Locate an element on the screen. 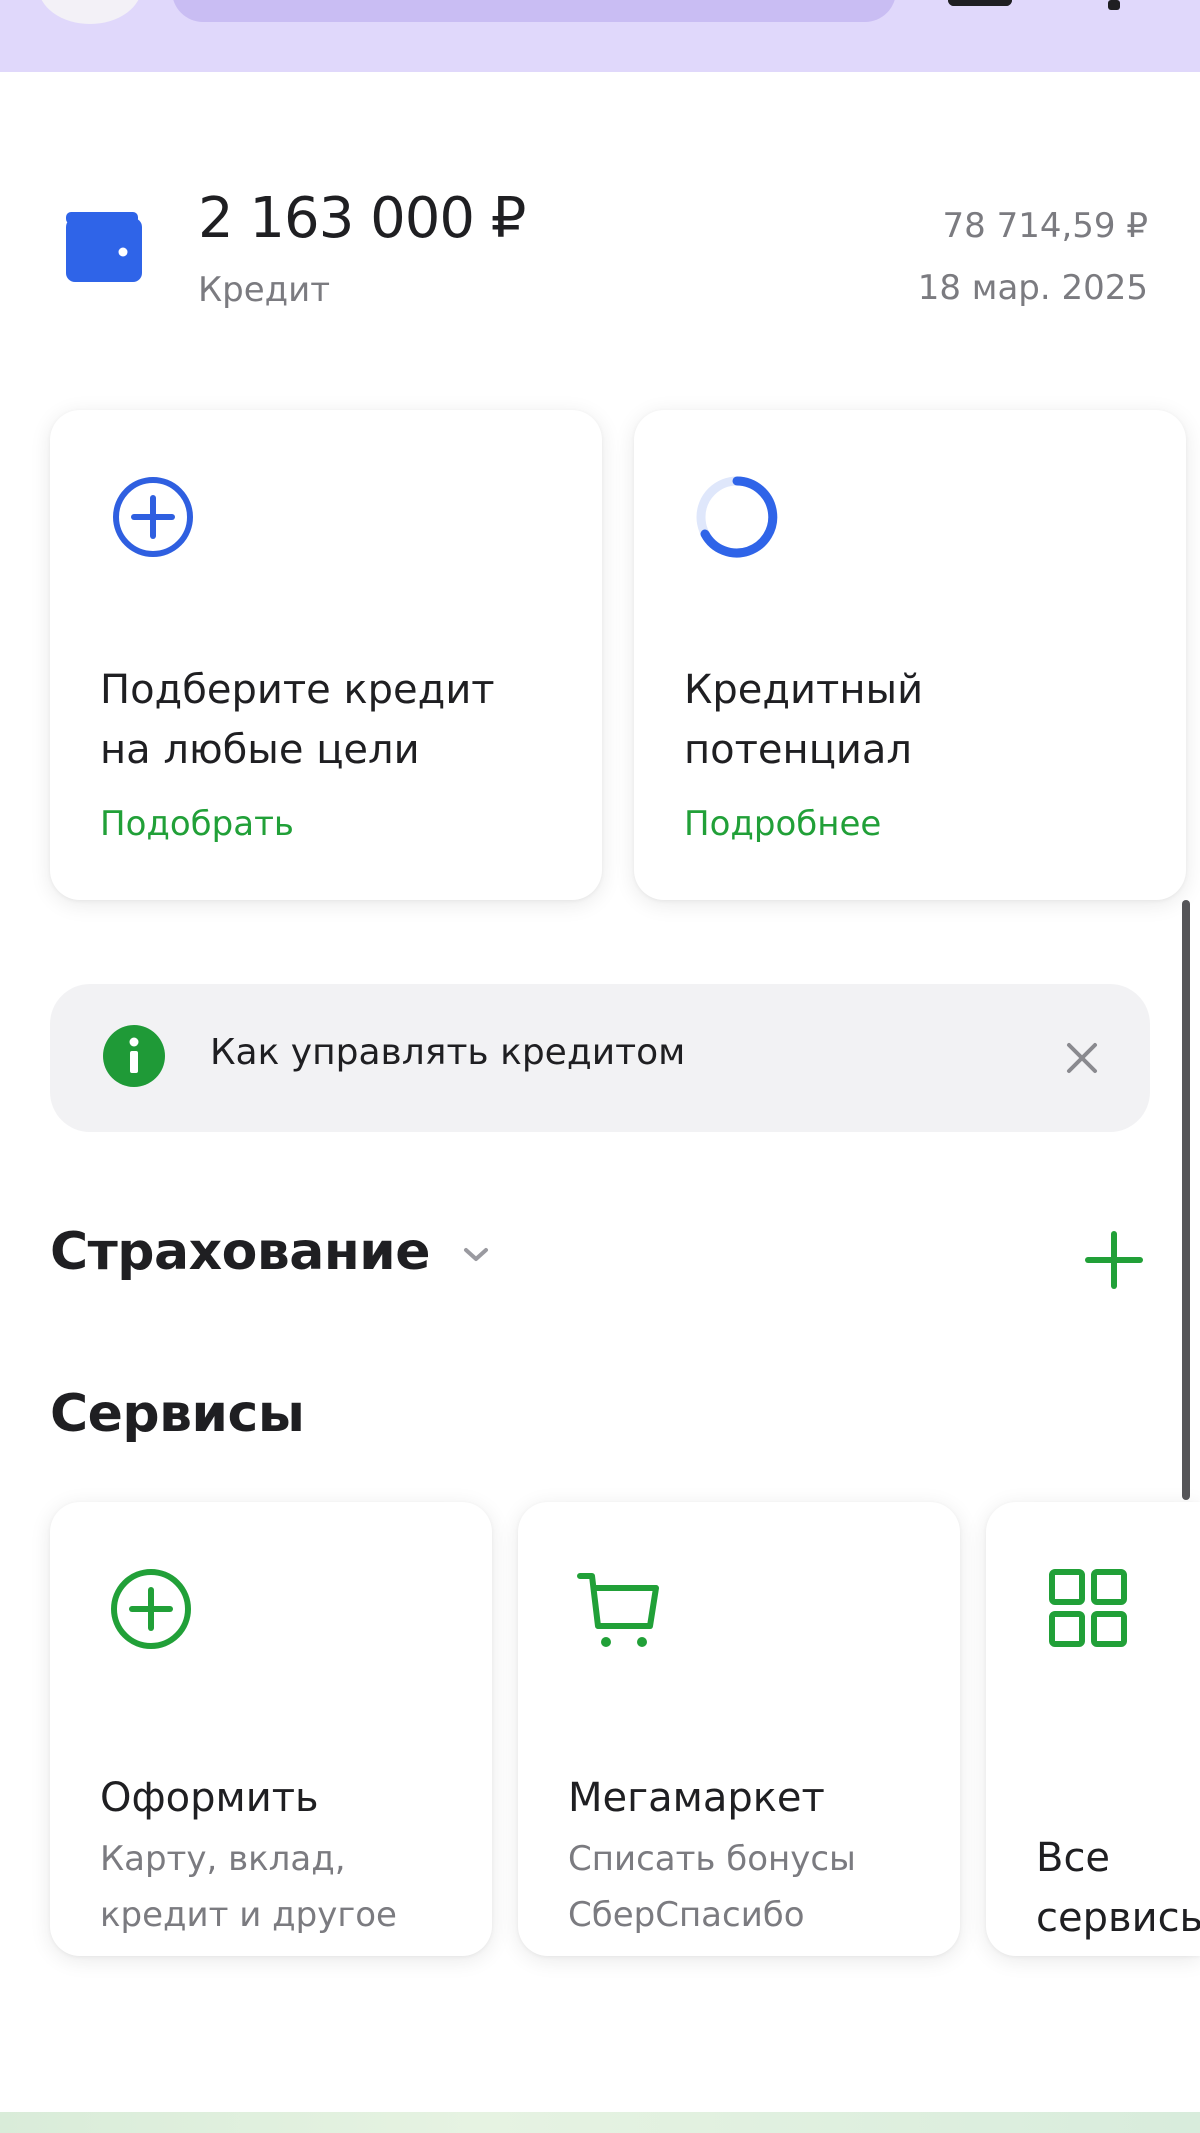 Image resolution: width=1200 pixels, height=2133 pixels. service-subtitle: Карту, вклад, is located at coordinates (223, 1859).